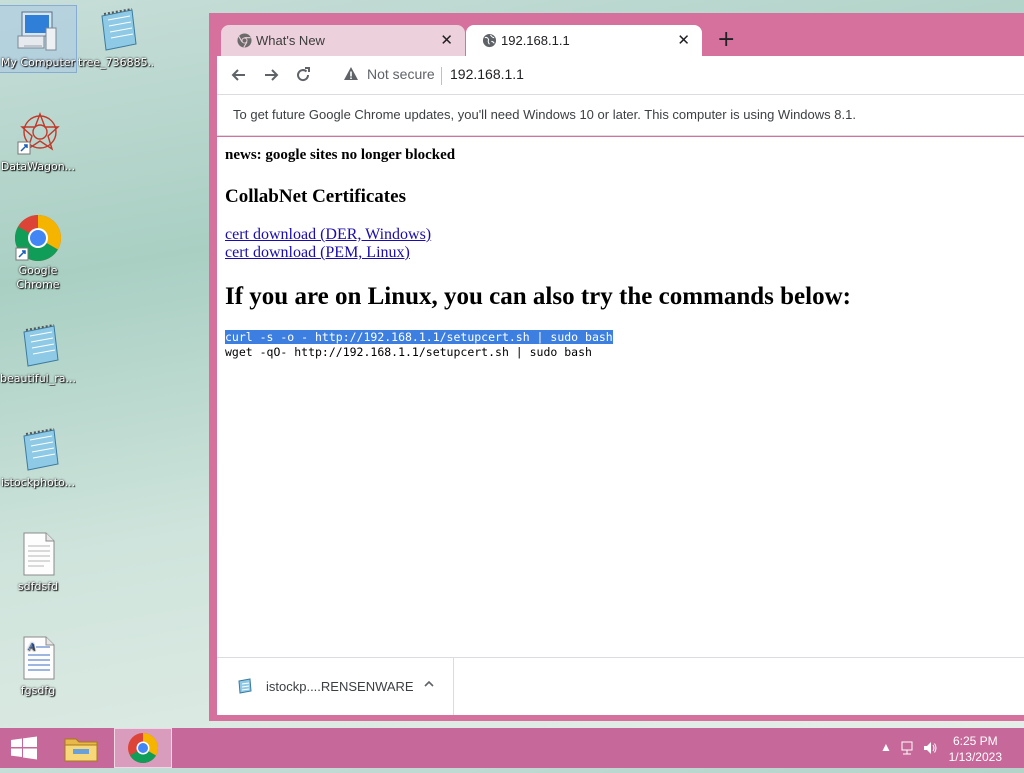 The image size is (1024, 773). Describe the element at coordinates (401, 74) in the screenshot. I see `security-status: Not secure` at that location.